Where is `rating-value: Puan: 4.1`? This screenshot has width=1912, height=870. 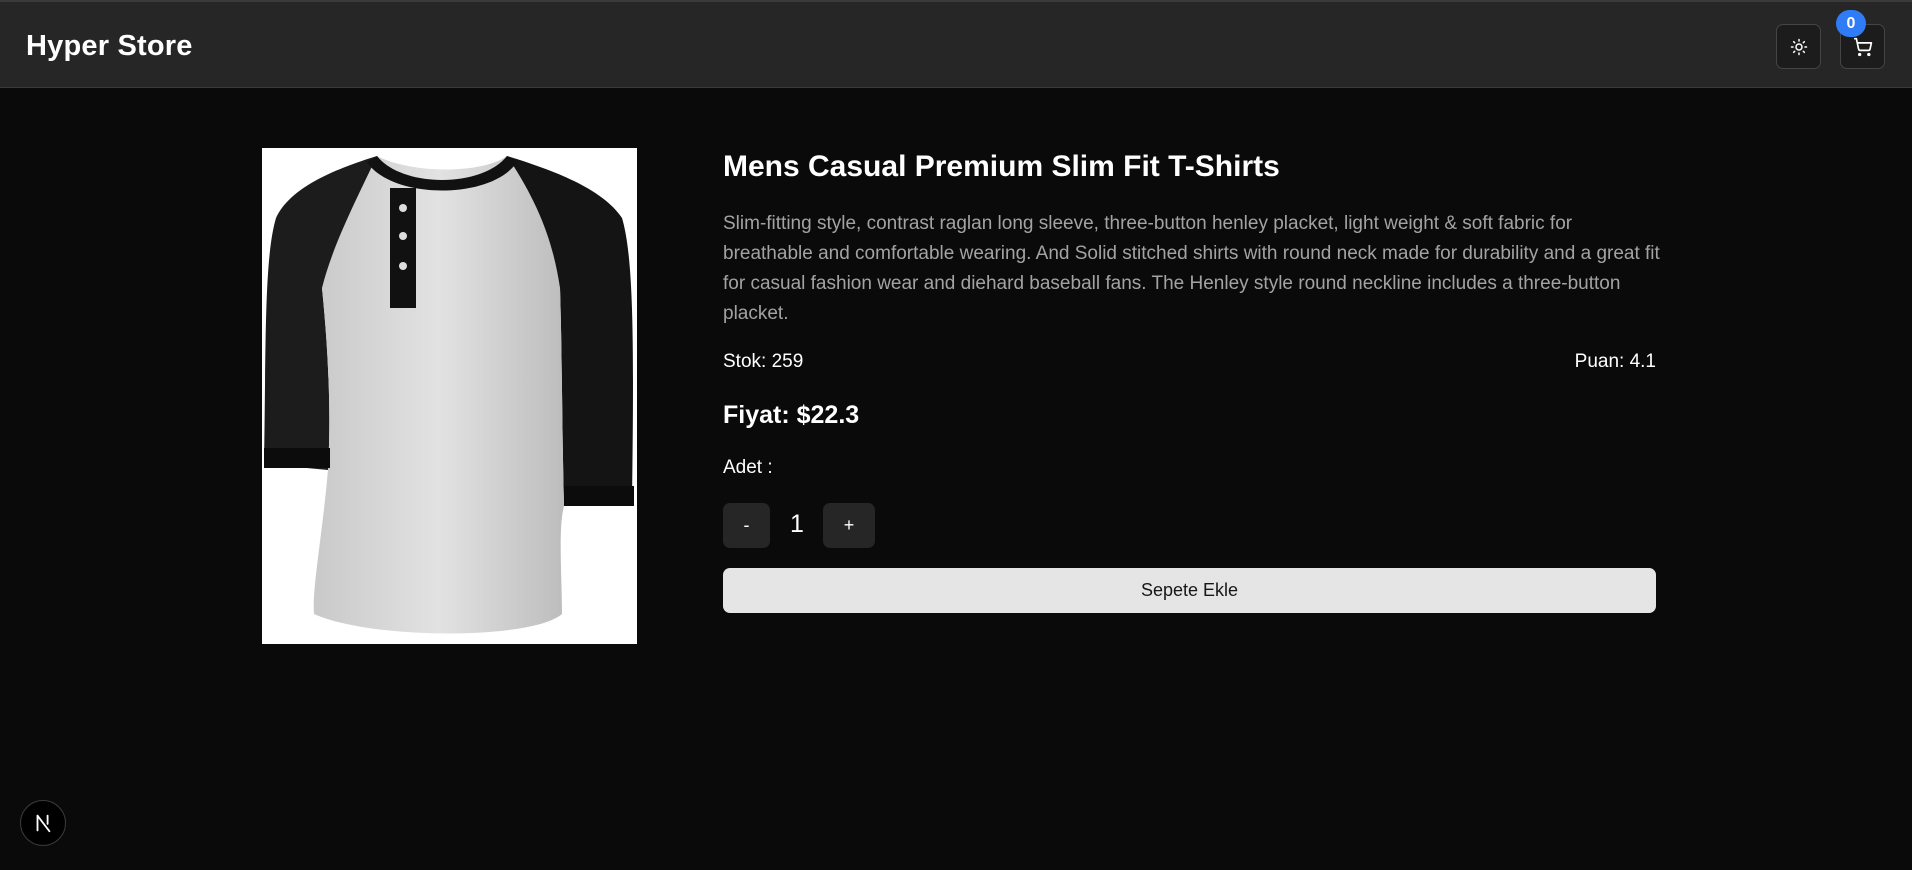 rating-value: Puan: 4.1 is located at coordinates (1615, 361).